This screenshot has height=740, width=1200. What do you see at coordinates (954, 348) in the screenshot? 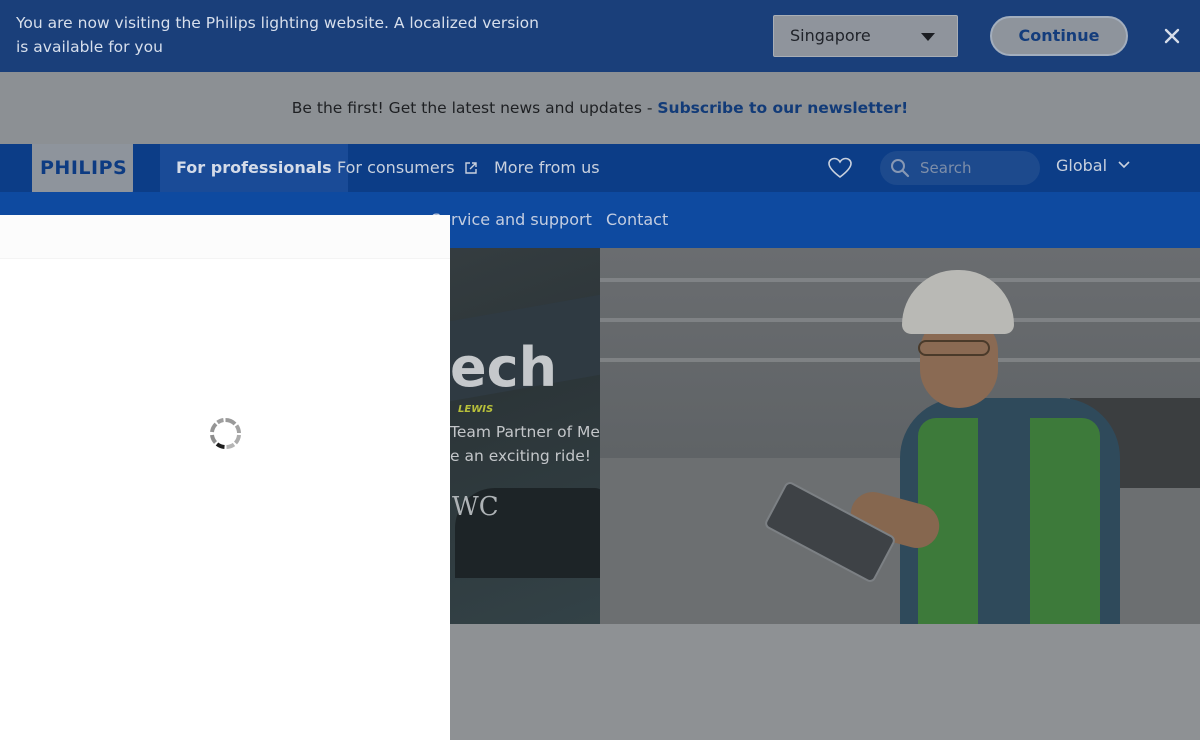
I see `glasses` at bounding box center [954, 348].